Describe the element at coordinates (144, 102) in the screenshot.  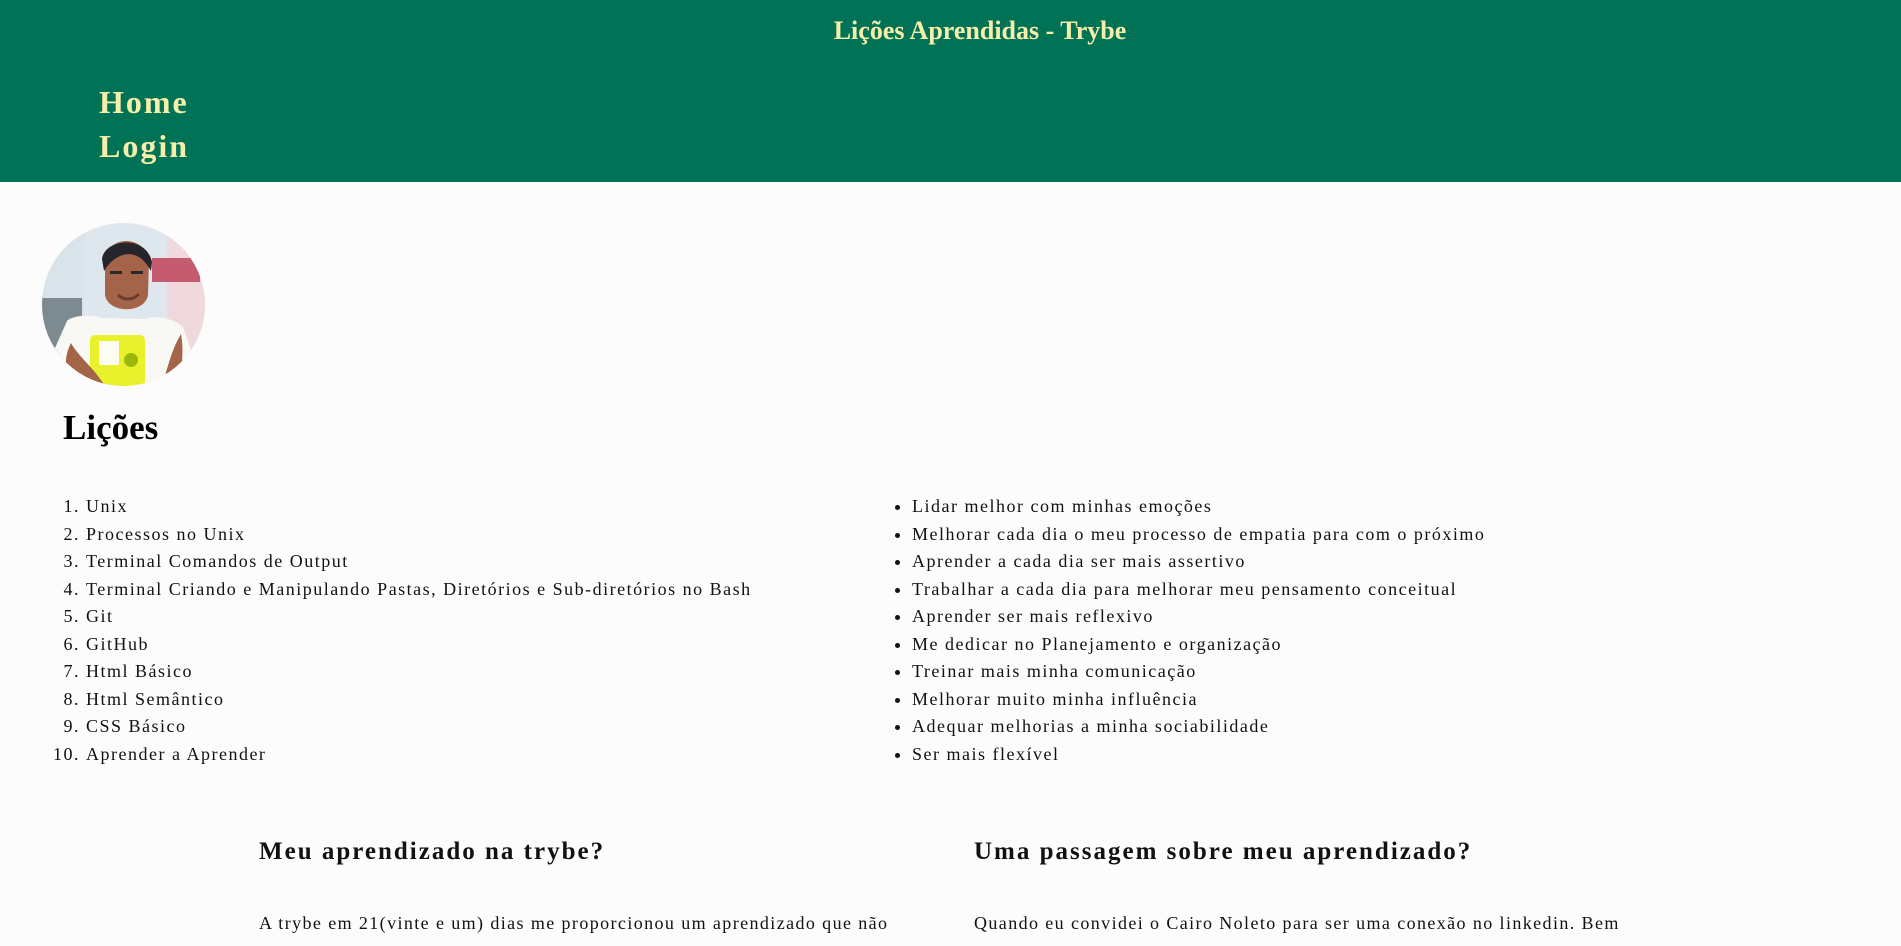
I see `nav-home-link: Home` at that location.